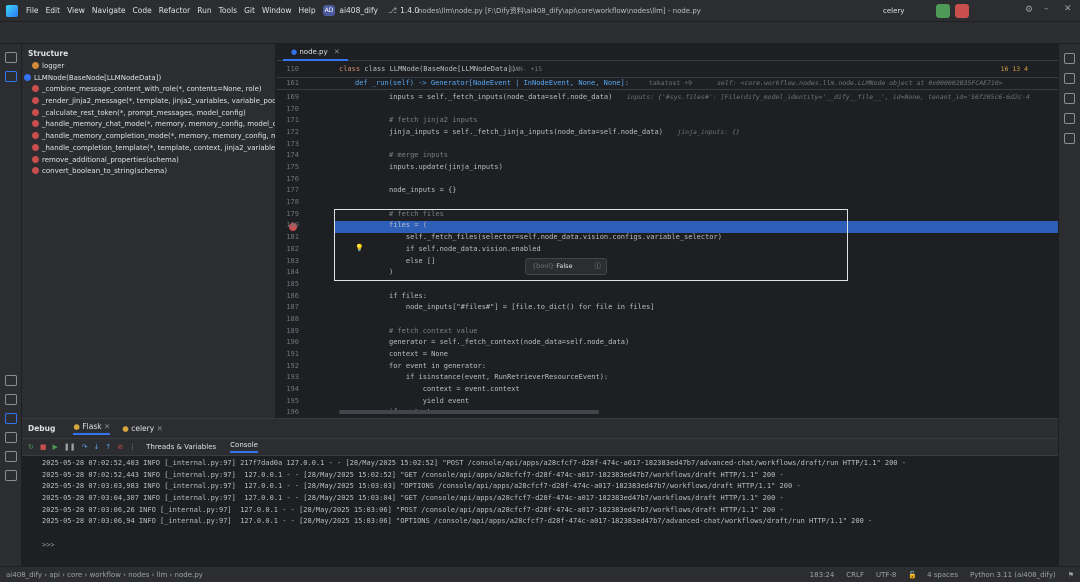 The width and height of the screenshot is (1080, 582). Describe the element at coordinates (109, 10) in the screenshot. I see `menu-item-navigate: Navigate` at that location.